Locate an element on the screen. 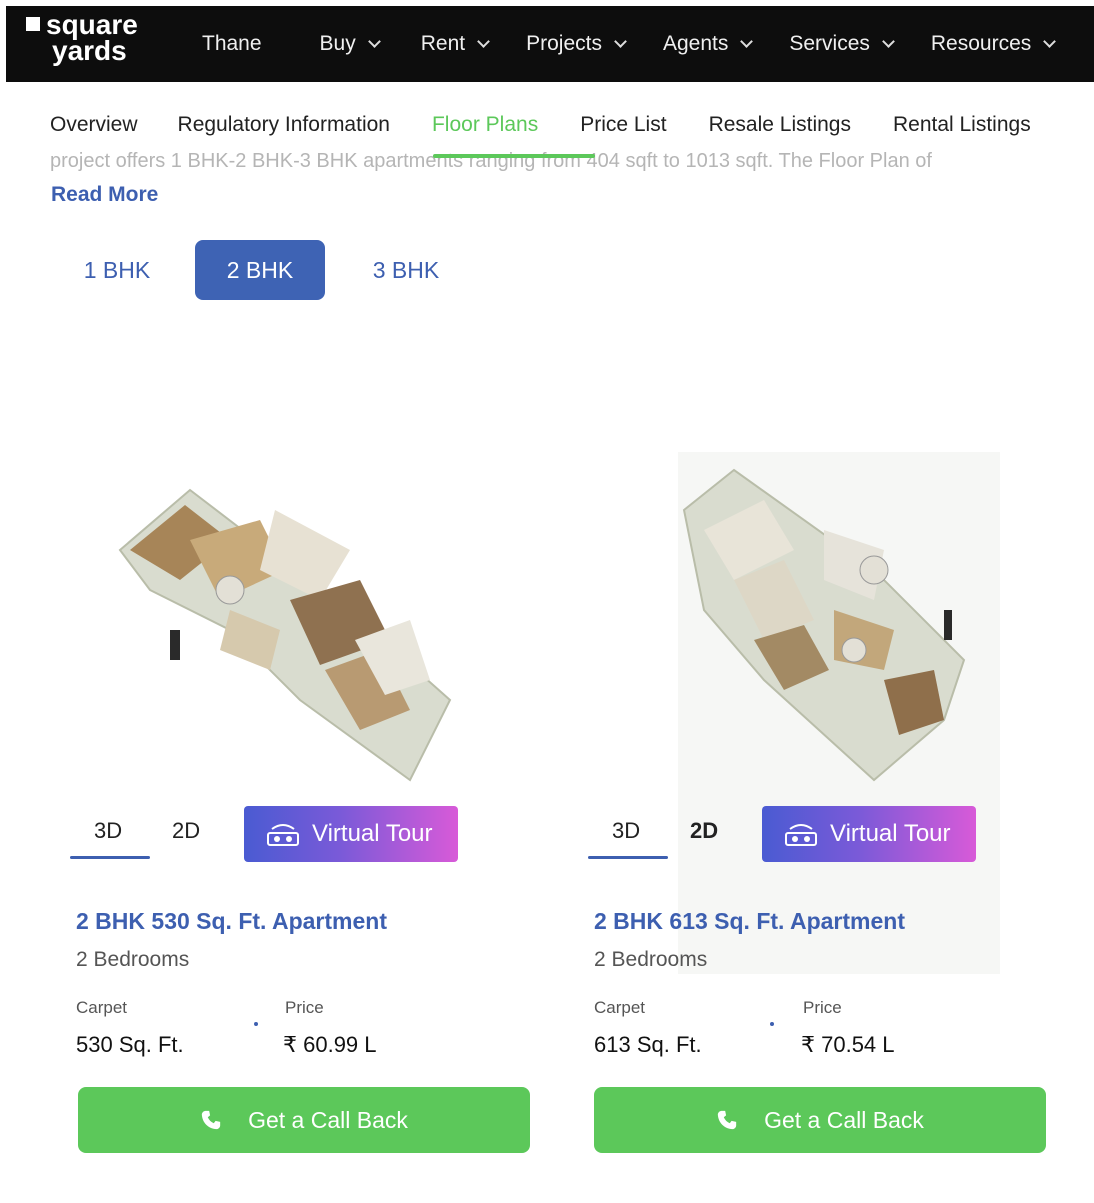 The image size is (1094, 1203). apartment-title: 2 BHK 530 Sq. Ft. Apartment is located at coordinates (231, 921).